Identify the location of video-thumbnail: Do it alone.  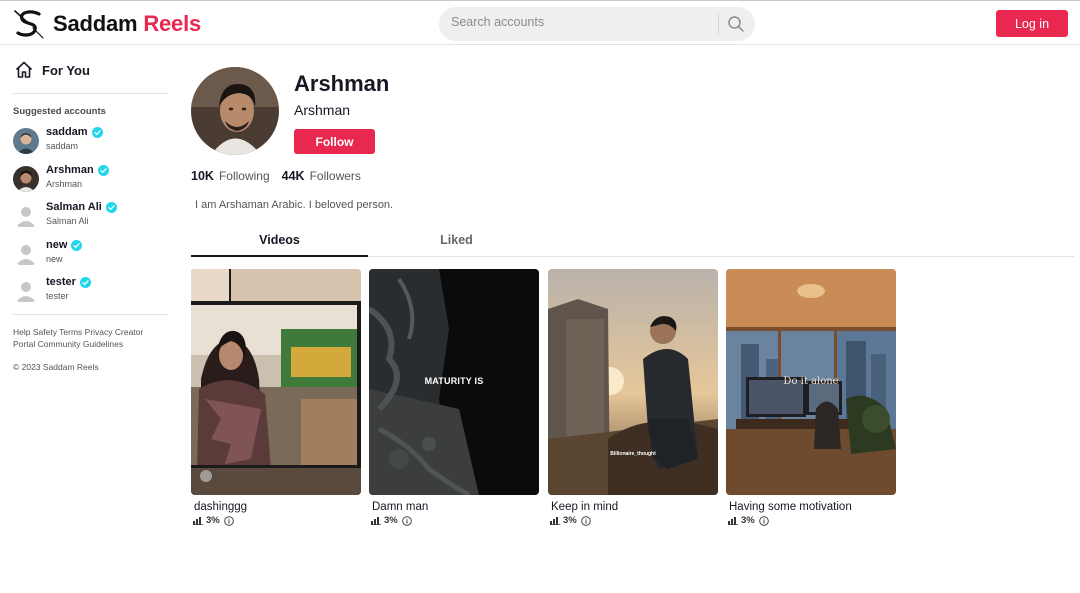
(811, 382).